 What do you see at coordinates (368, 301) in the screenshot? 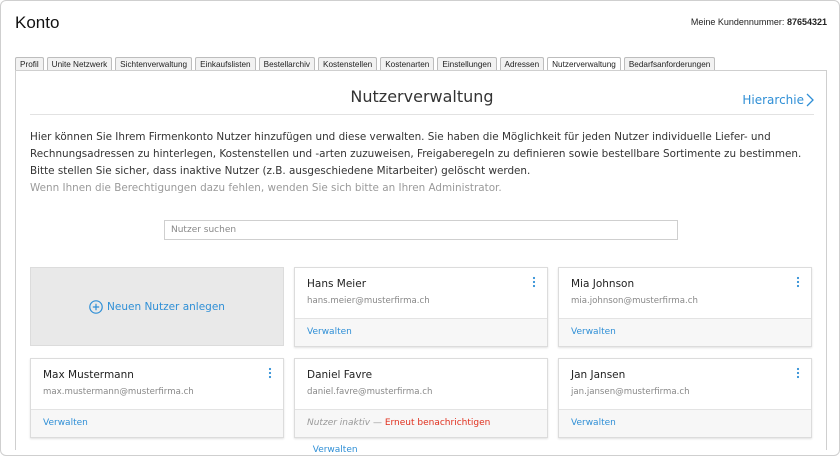
I see `user-email: hans.meier@musterfirma.ch` at bounding box center [368, 301].